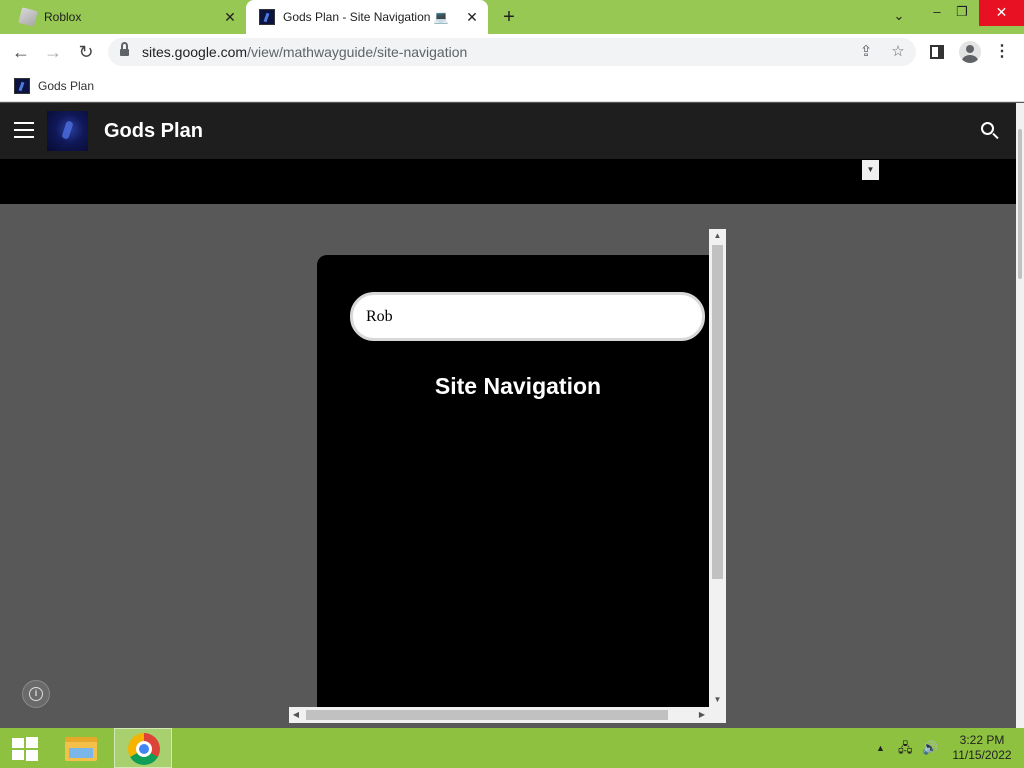 This screenshot has height=768, width=1024. What do you see at coordinates (1020, 415) in the screenshot?
I see `page-scrollbar` at bounding box center [1020, 415].